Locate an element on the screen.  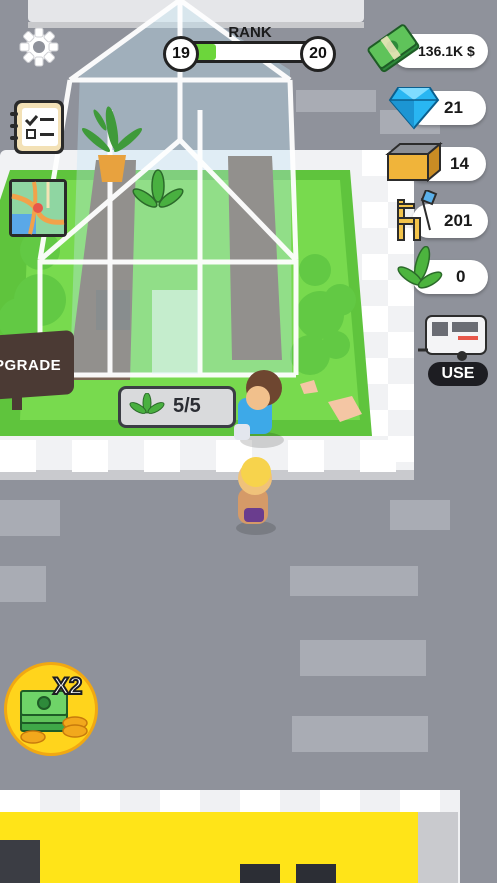
upgrade-sign-post is located at coordinates (17, 402).